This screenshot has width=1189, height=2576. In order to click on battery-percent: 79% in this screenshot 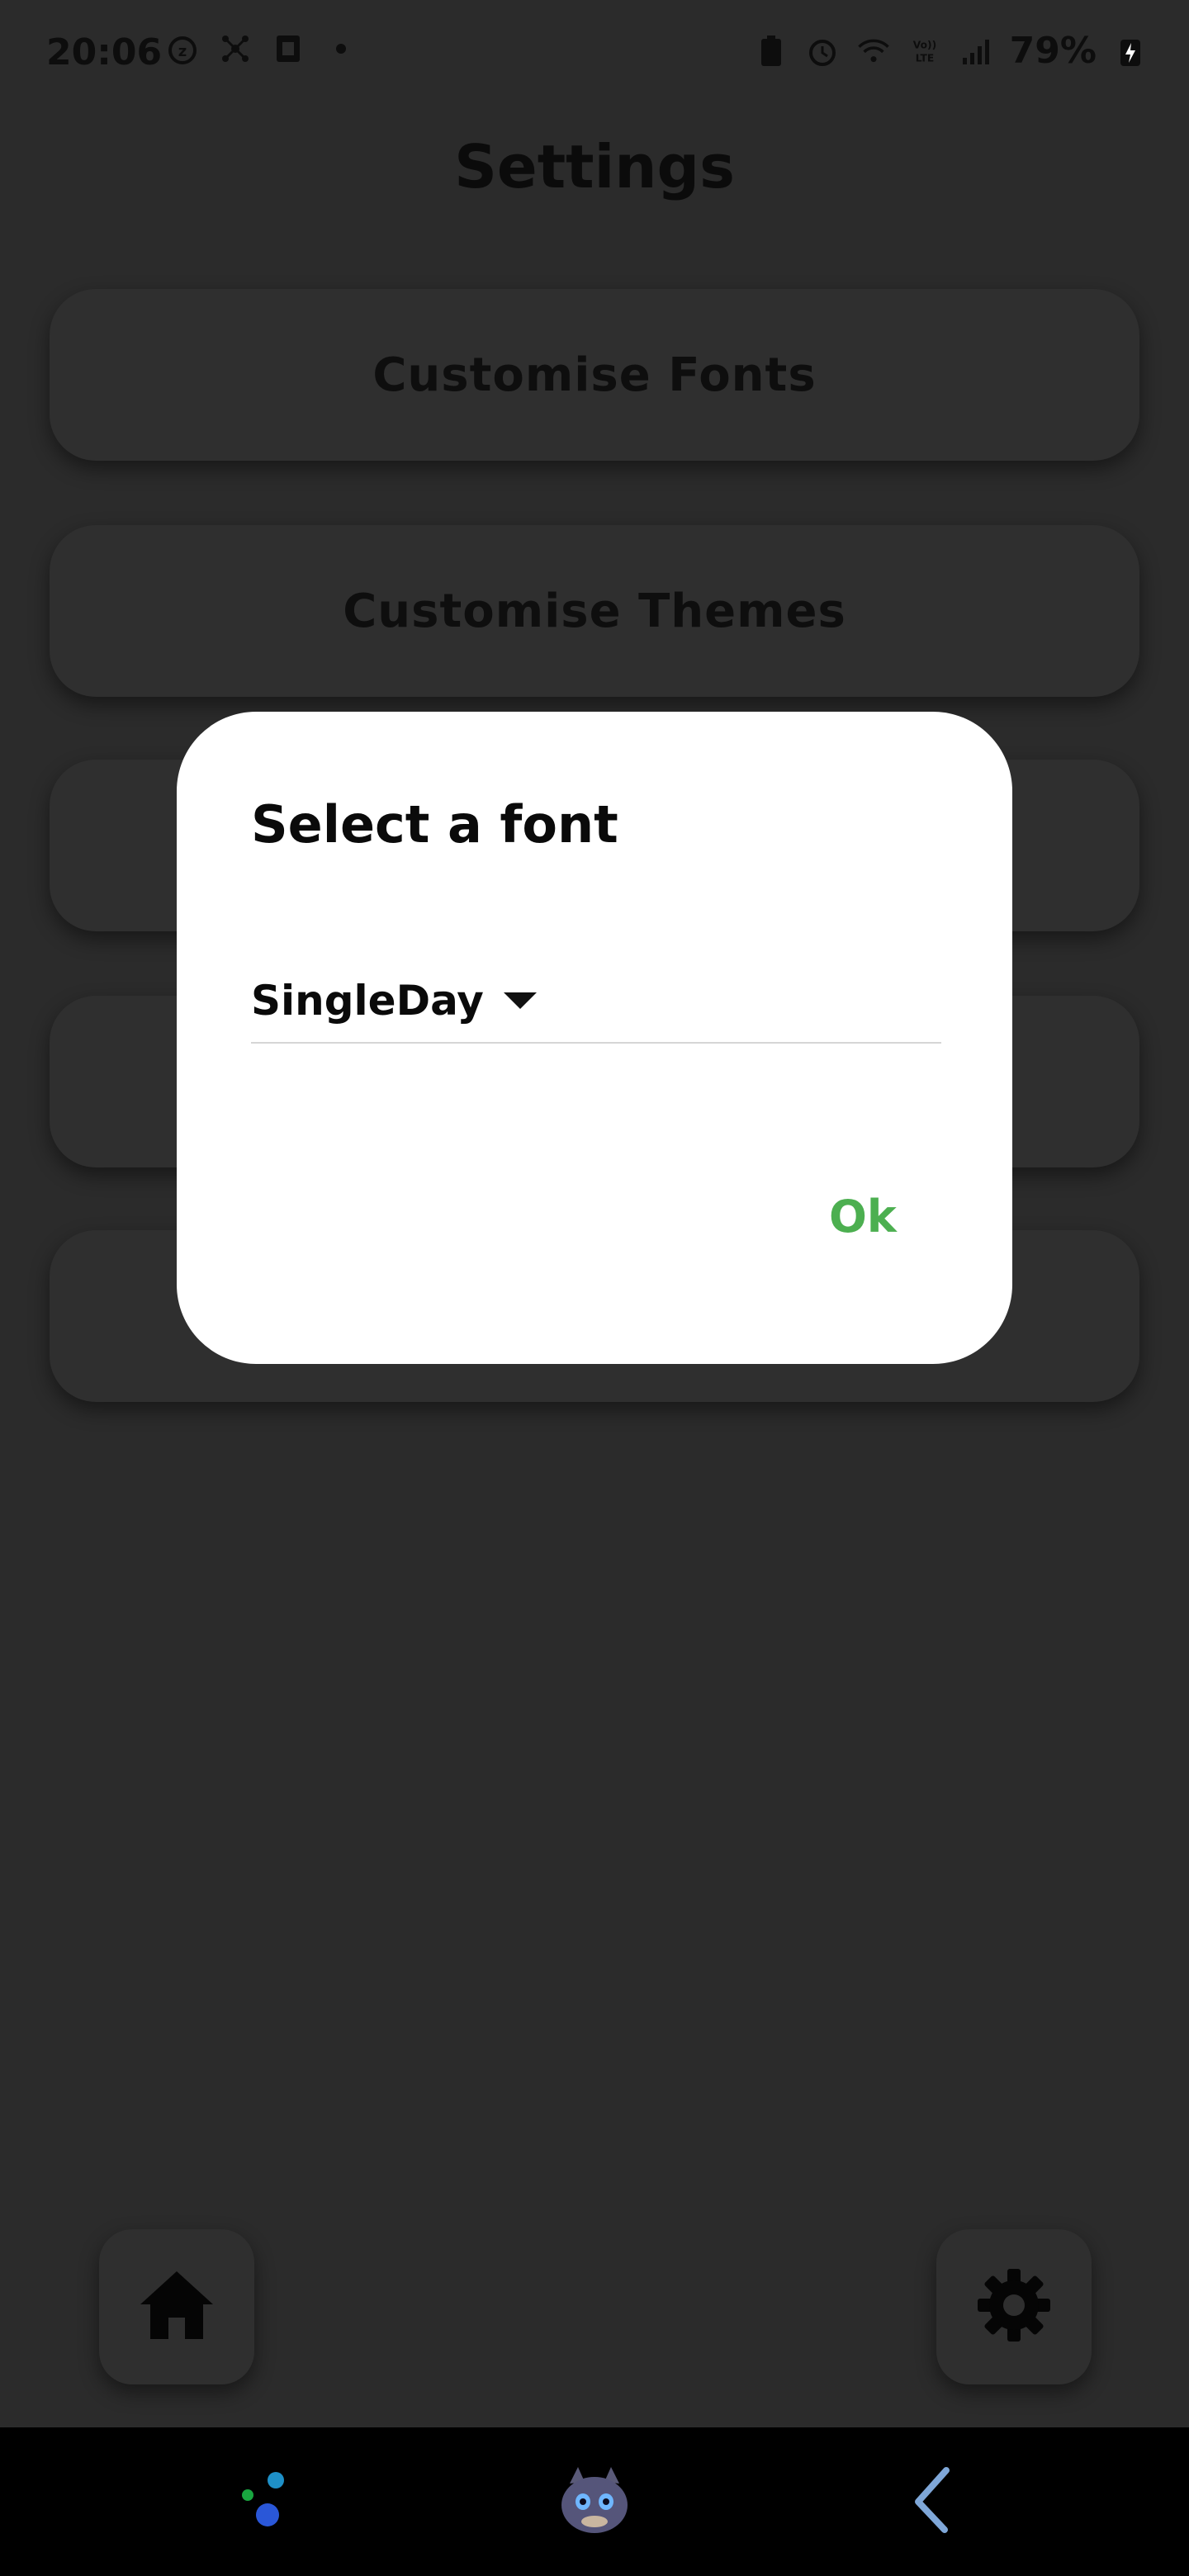, I will do `click(1053, 51)`.